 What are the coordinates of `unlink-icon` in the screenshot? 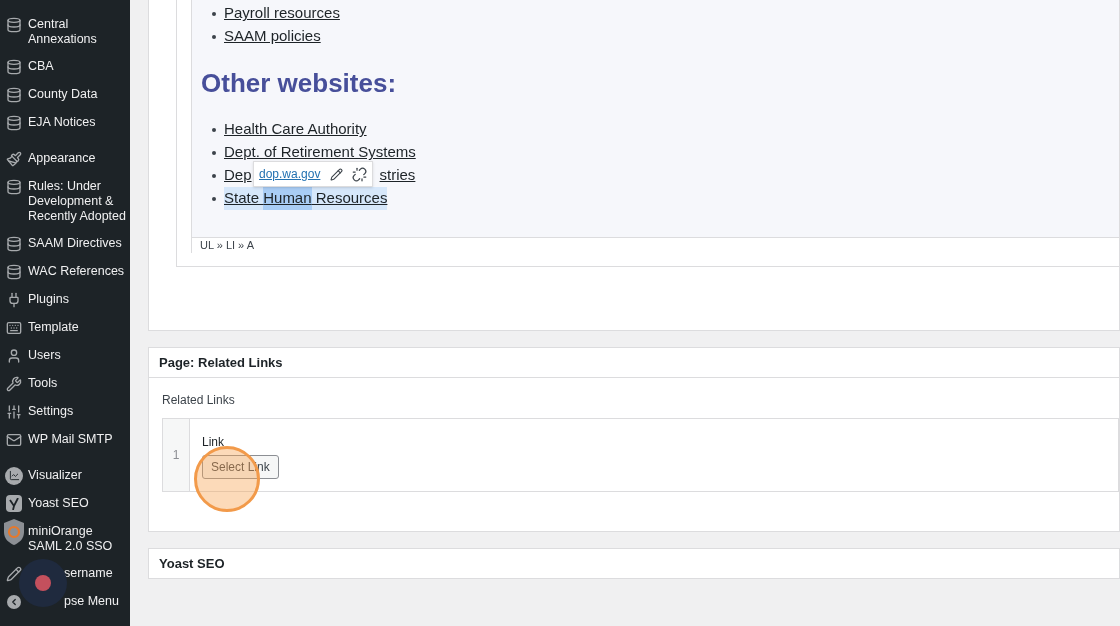 It's located at (359, 174).